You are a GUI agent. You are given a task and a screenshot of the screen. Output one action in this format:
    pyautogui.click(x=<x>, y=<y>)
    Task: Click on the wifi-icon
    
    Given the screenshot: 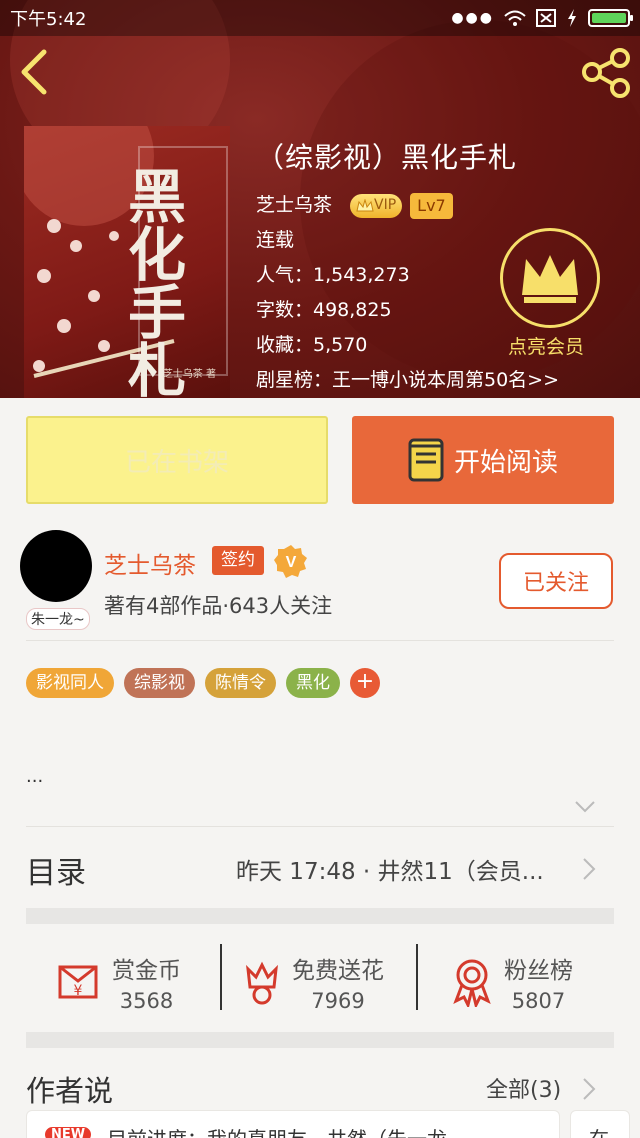 What is the action you would take?
    pyautogui.click(x=515, y=18)
    